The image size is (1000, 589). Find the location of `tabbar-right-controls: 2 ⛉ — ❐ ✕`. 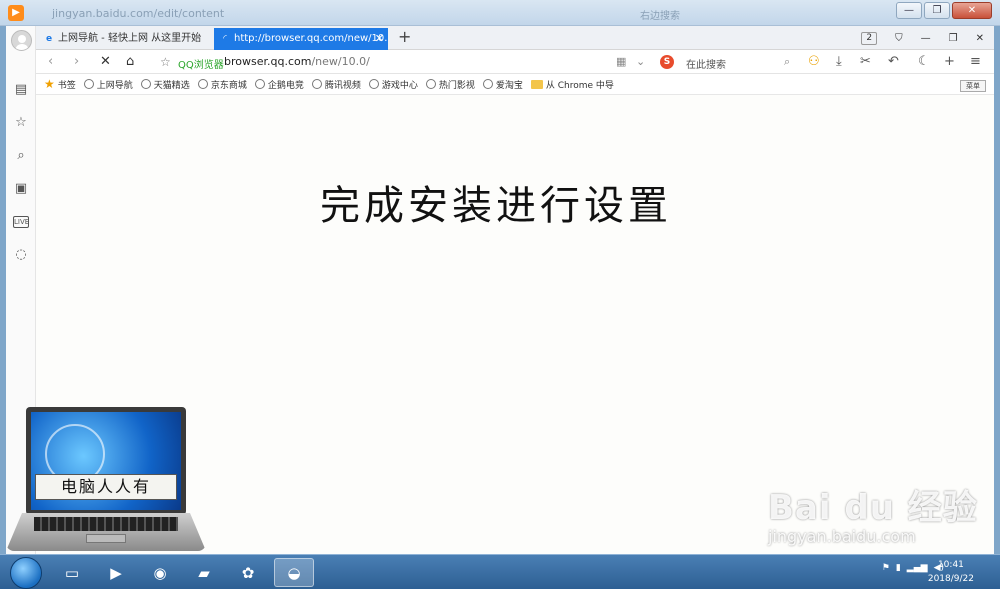

tabbar-right-controls: 2 ⛉ — ❐ ✕ is located at coordinates (927, 38).